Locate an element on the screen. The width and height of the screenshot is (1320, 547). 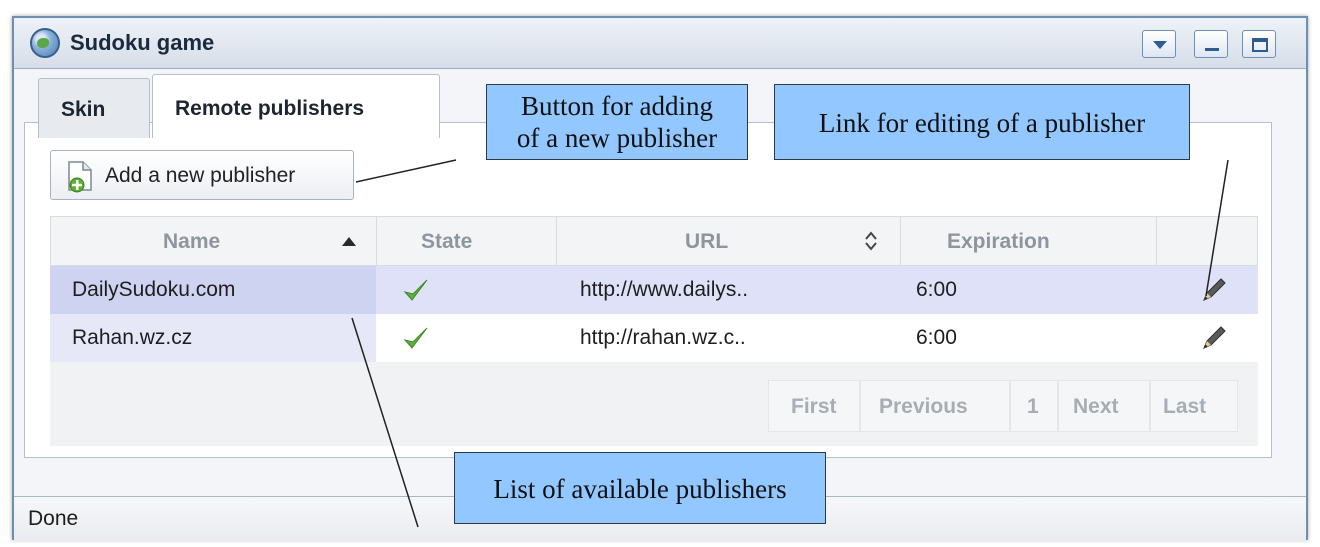
callout-edit-link: Link for editing of a publisher is located at coordinates (982, 122).